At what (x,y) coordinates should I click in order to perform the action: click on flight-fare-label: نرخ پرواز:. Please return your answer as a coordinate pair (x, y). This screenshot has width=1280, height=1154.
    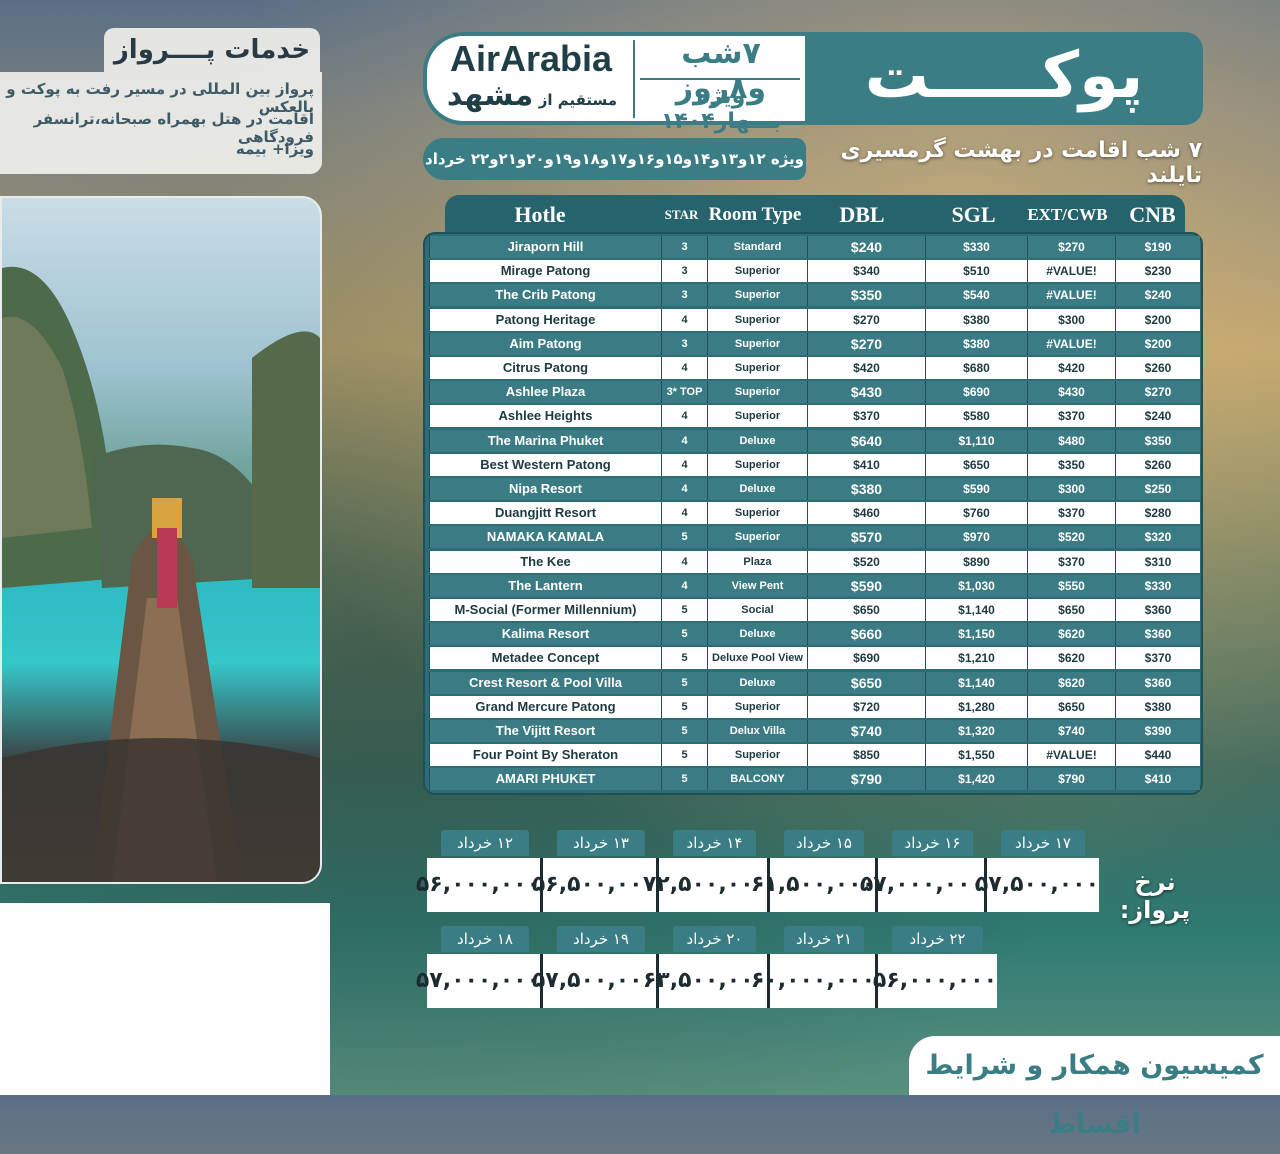
    Looking at the image, I should click on (1155, 896).